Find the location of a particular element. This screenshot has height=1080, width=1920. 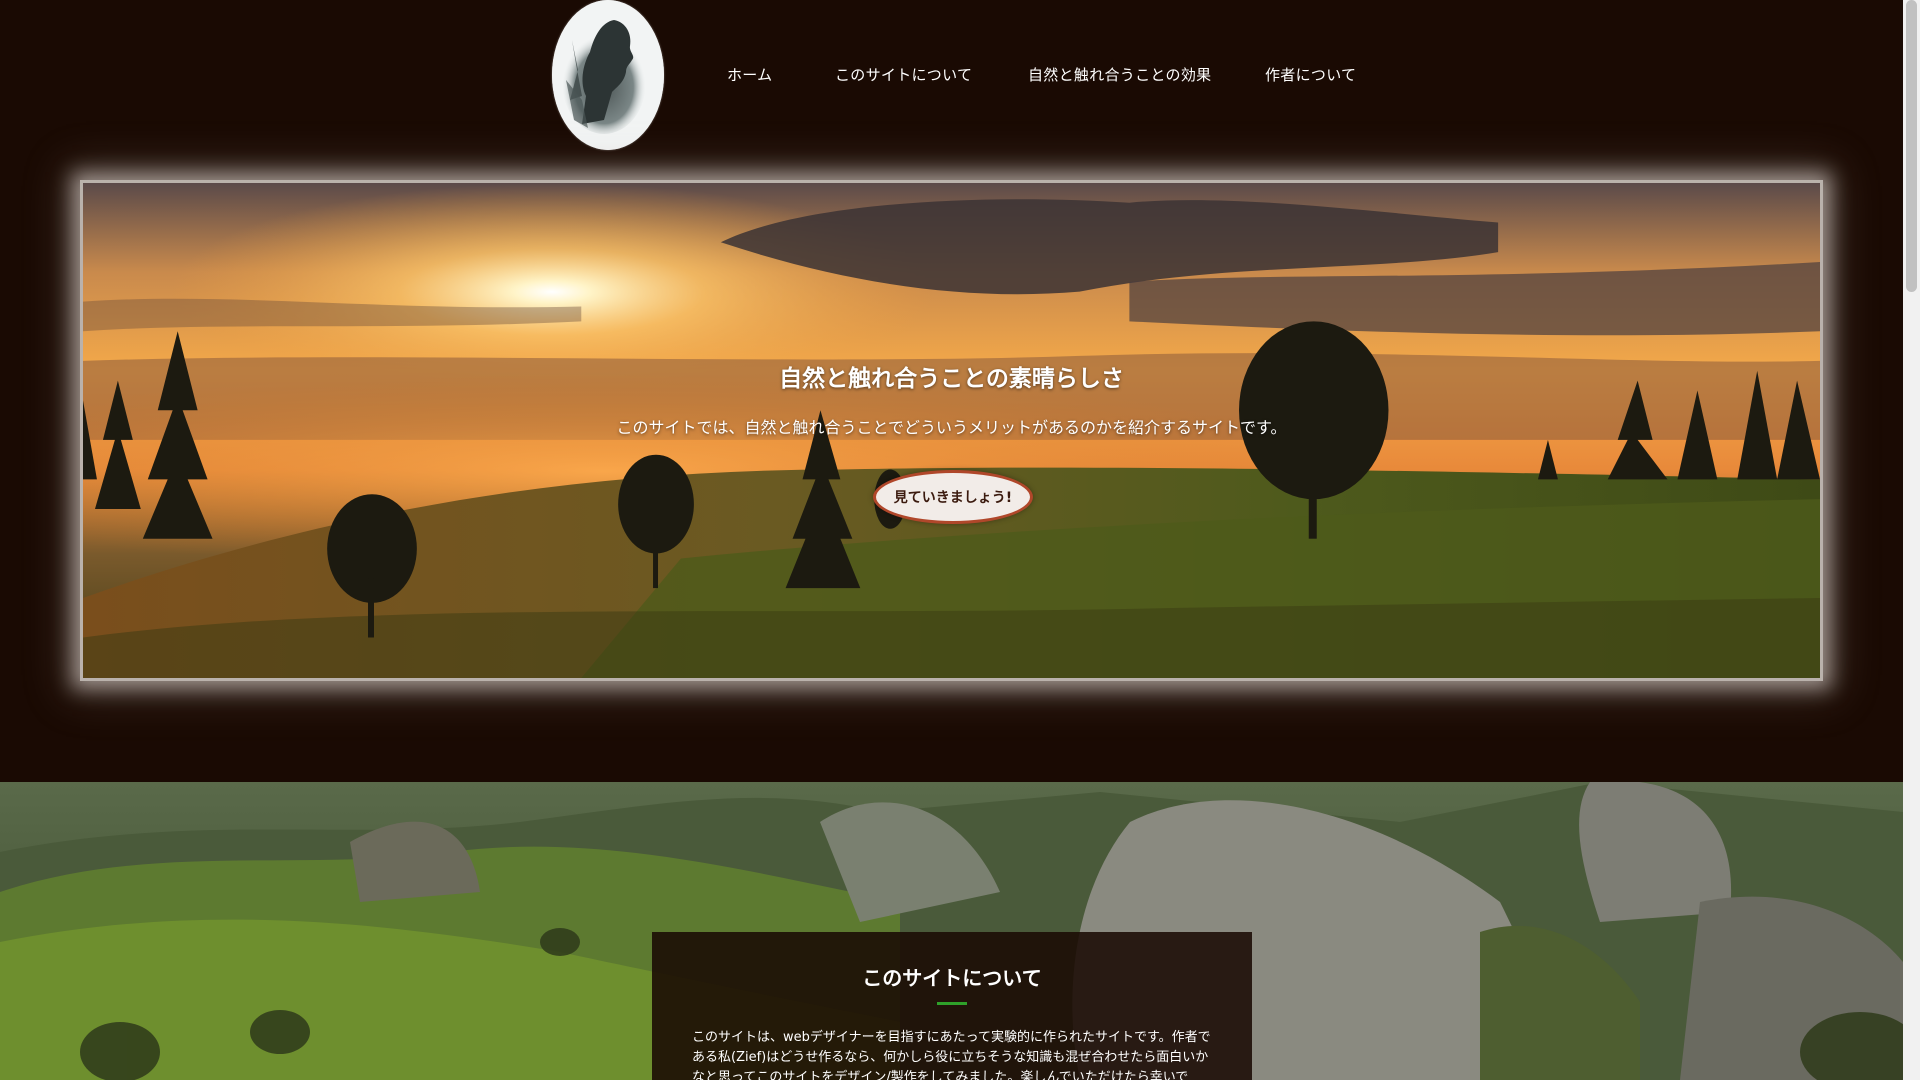

page-scrollbar is located at coordinates (1911, 540).